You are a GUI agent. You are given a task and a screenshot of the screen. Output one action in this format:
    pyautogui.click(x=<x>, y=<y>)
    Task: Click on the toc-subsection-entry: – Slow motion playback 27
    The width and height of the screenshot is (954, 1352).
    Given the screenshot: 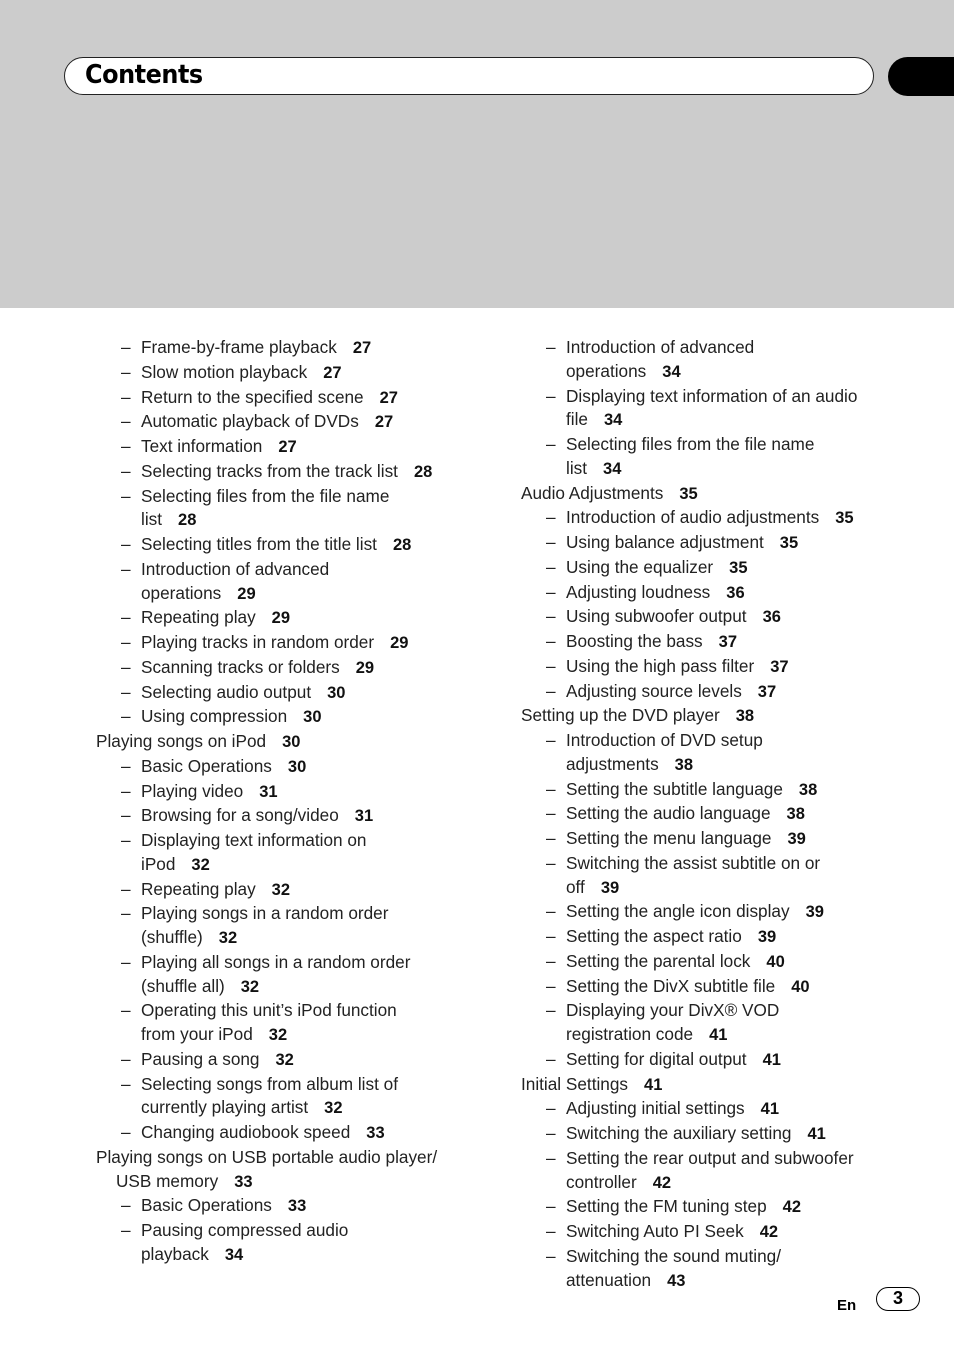 What is the action you would take?
    pyautogui.click(x=296, y=373)
    